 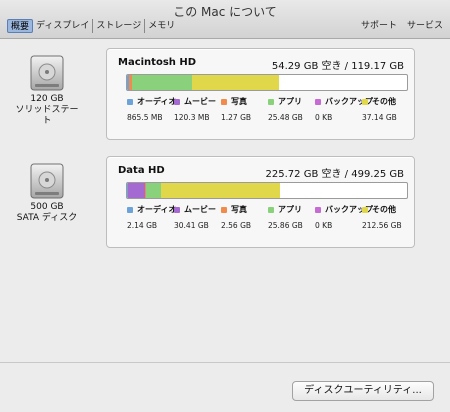 What do you see at coordinates (47, 115) in the screenshot?
I see `drive-1-type: ソリッドステート` at bounding box center [47, 115].